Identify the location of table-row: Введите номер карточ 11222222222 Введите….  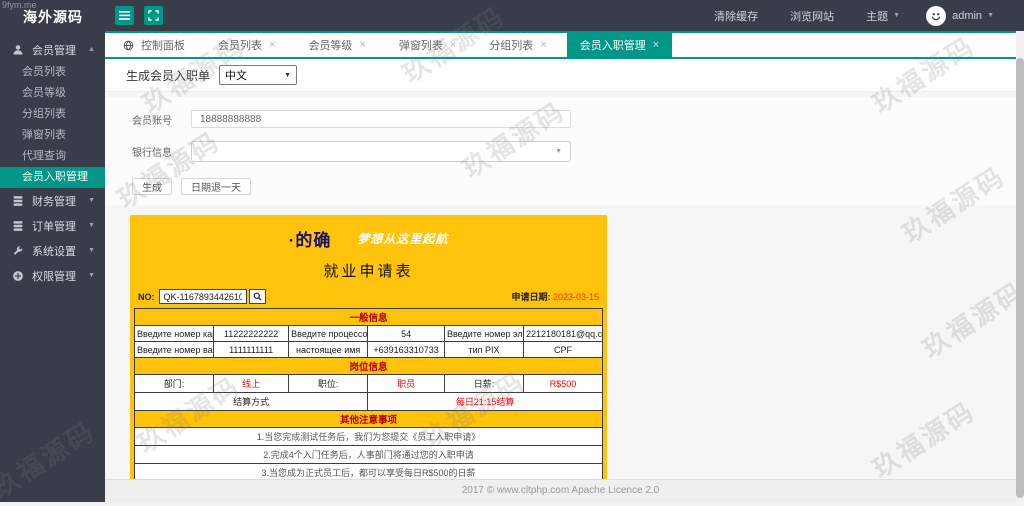
(369, 333).